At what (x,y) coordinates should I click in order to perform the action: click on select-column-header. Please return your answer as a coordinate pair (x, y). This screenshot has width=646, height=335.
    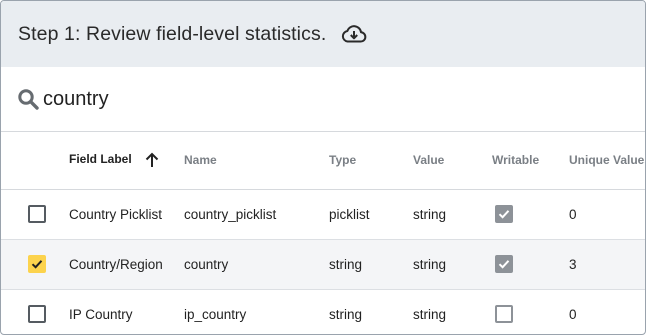
    Looking at the image, I should click on (35, 160).